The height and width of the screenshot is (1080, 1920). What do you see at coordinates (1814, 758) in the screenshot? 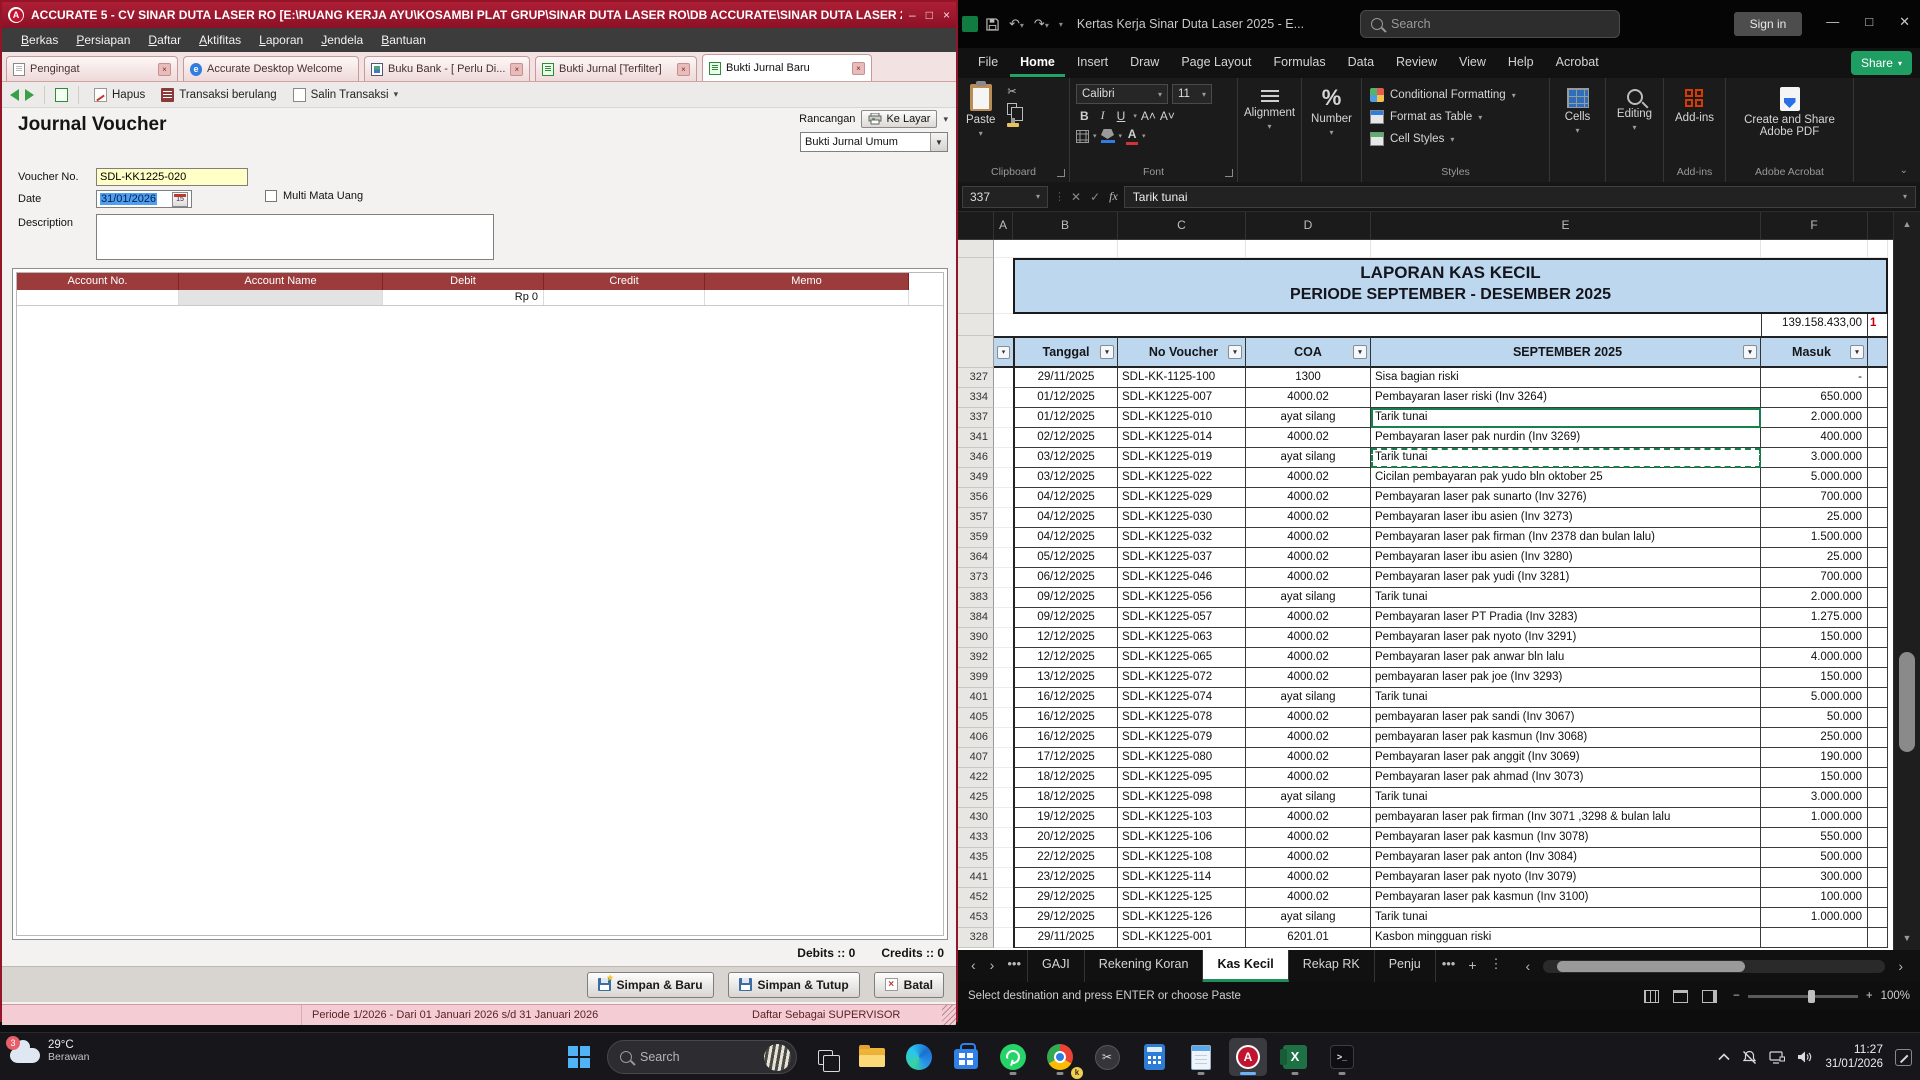
I see `cell-masuk: 190.000` at bounding box center [1814, 758].